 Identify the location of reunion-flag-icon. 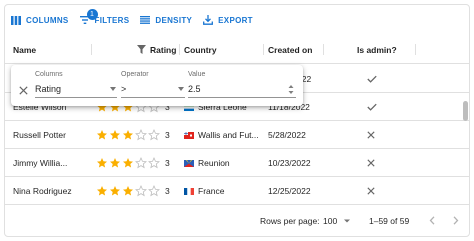
(189, 163).